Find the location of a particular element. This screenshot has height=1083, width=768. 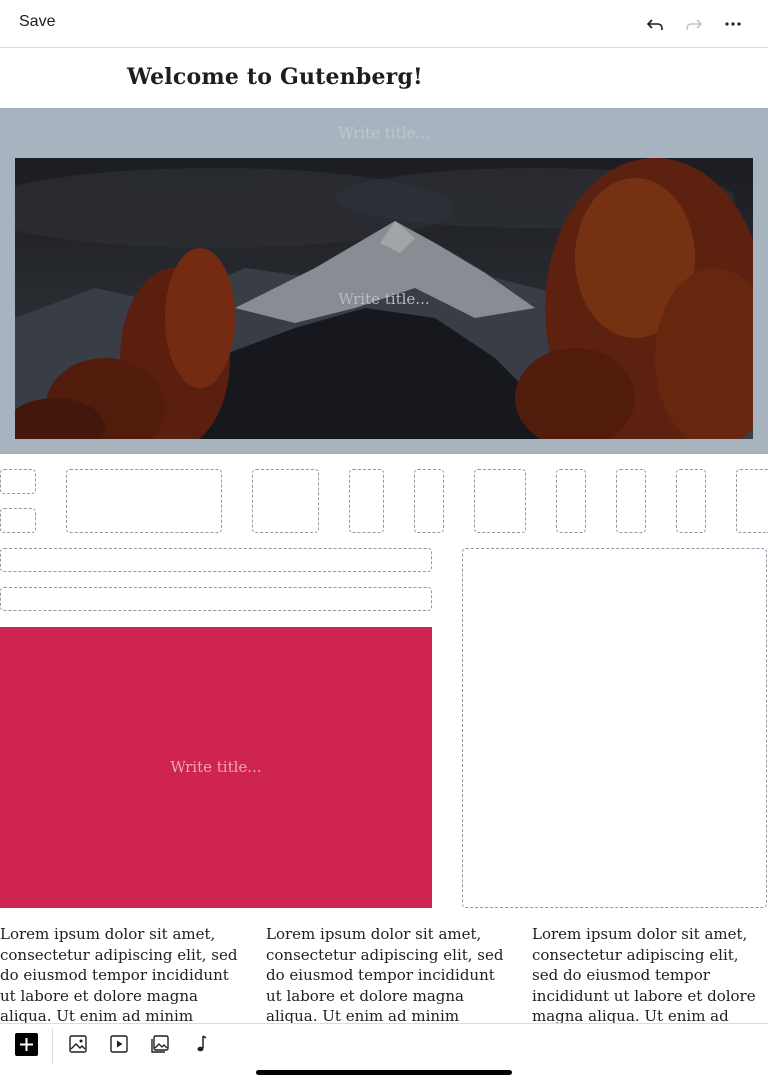

save-button: Save is located at coordinates (37, 22).